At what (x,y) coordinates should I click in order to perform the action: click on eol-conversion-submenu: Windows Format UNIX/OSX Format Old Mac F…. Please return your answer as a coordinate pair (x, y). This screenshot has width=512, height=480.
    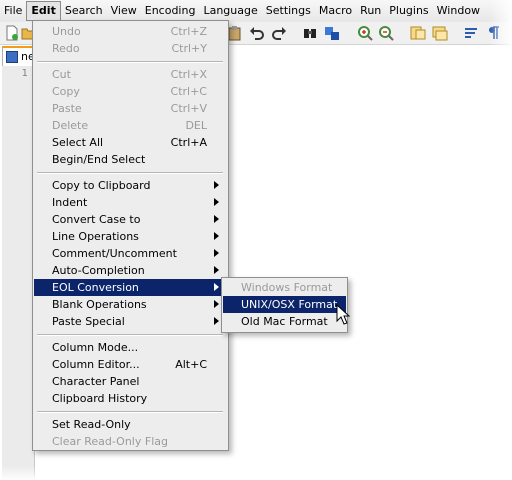
    Looking at the image, I should click on (284, 305).